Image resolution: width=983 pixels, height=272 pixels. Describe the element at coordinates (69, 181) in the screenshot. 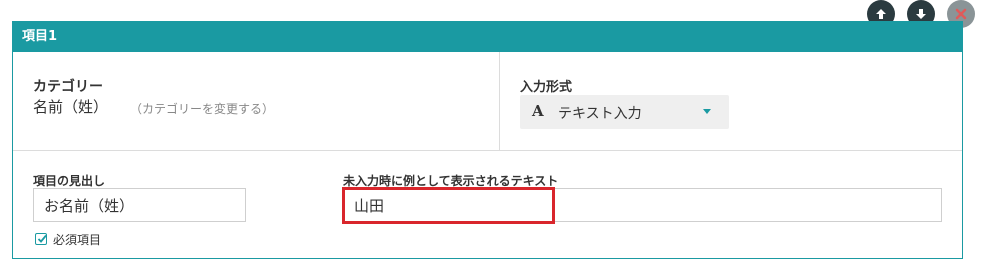

I see `heading-field-label: 項目の見出し` at that location.